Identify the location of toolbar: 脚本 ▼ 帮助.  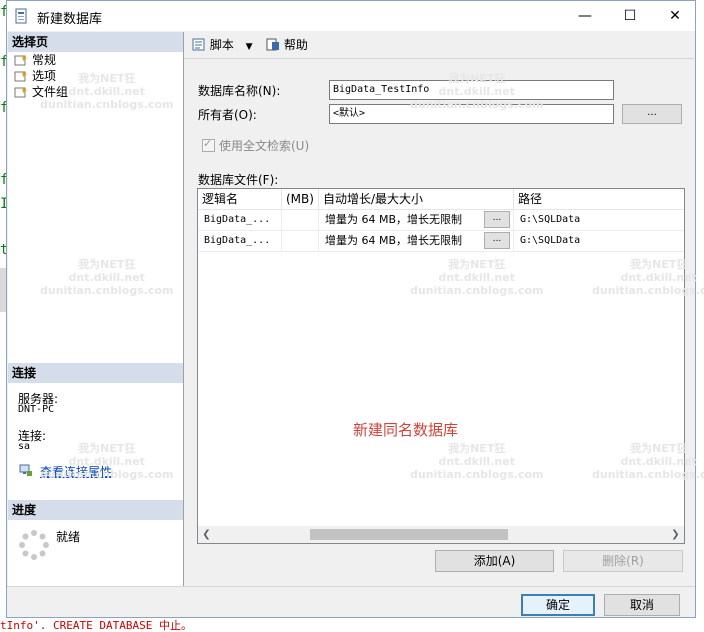
(439, 45).